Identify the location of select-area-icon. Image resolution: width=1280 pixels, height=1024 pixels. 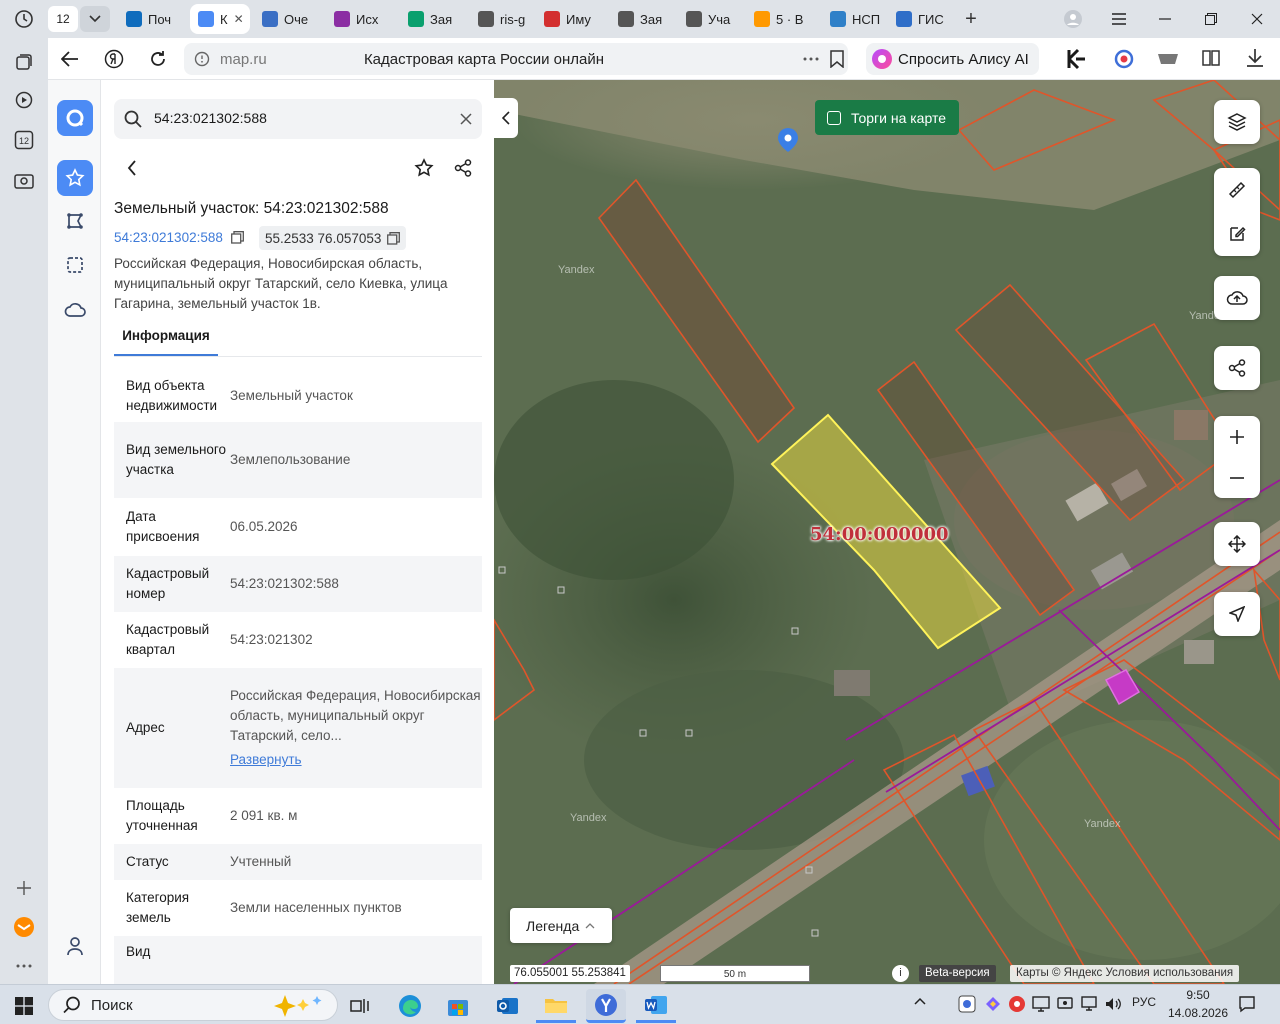
(75, 265).